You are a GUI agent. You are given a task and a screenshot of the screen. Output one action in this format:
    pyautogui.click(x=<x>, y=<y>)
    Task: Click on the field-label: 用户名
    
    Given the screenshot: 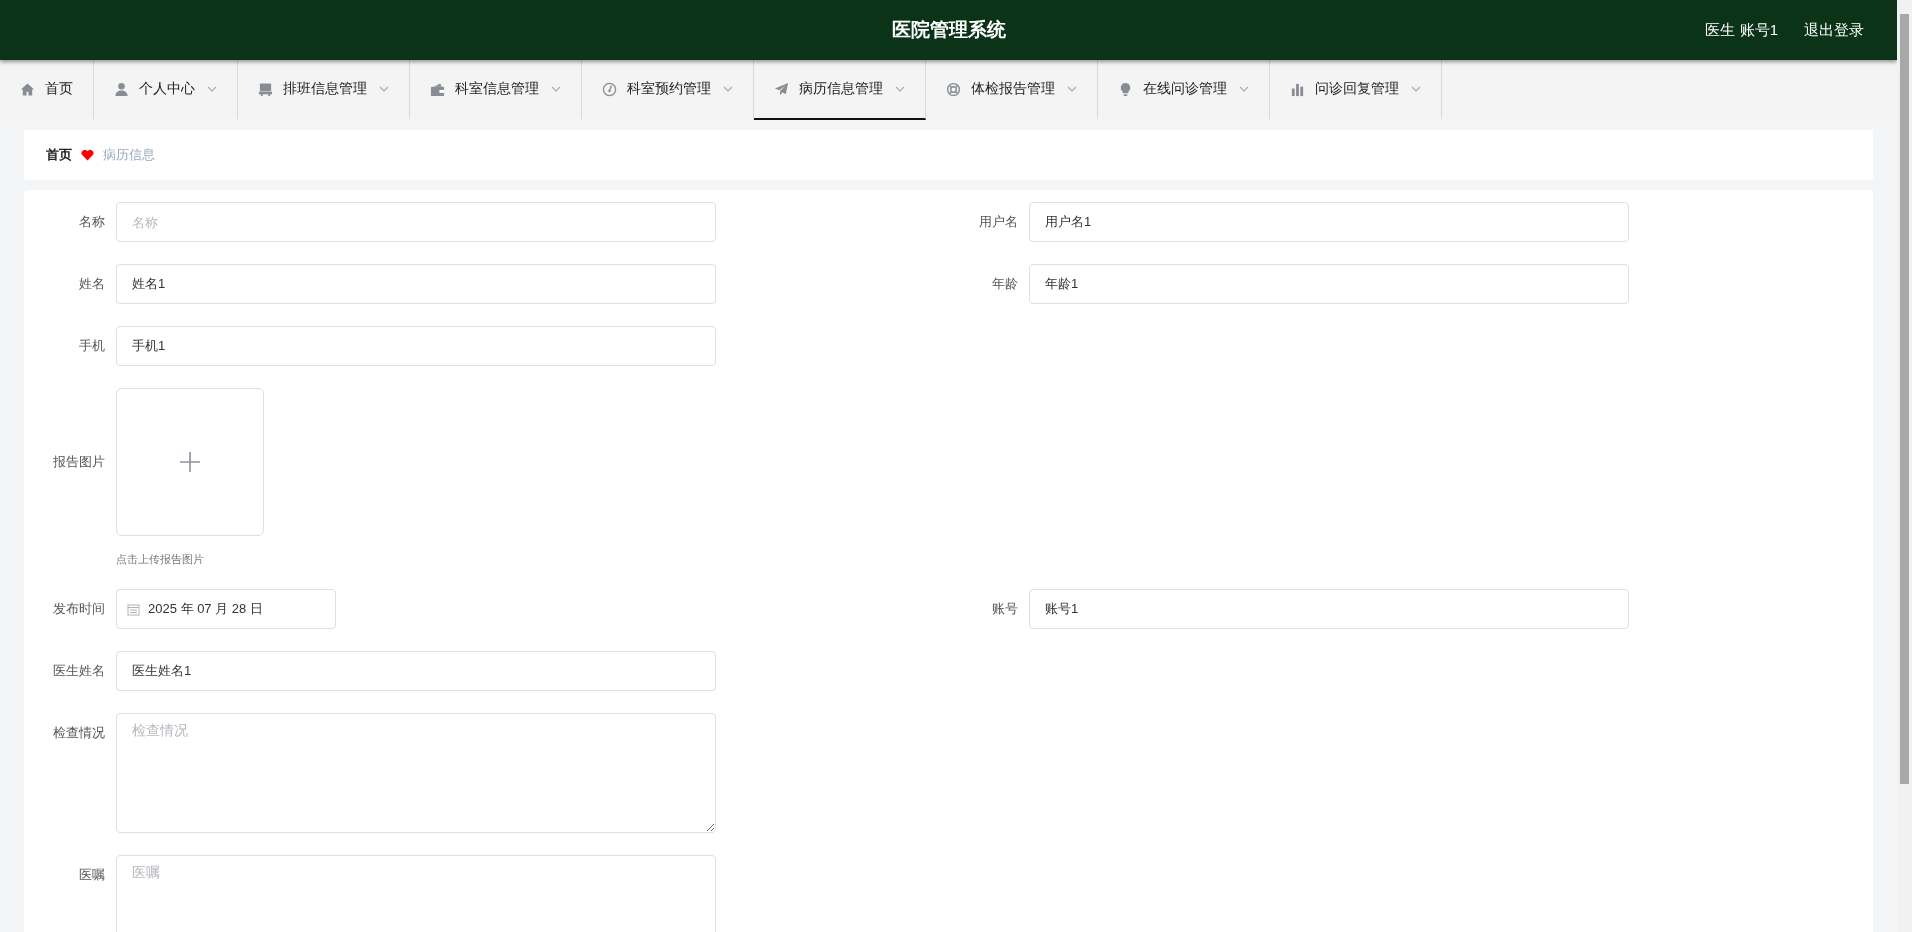 What is the action you would take?
    pyautogui.click(x=998, y=222)
    